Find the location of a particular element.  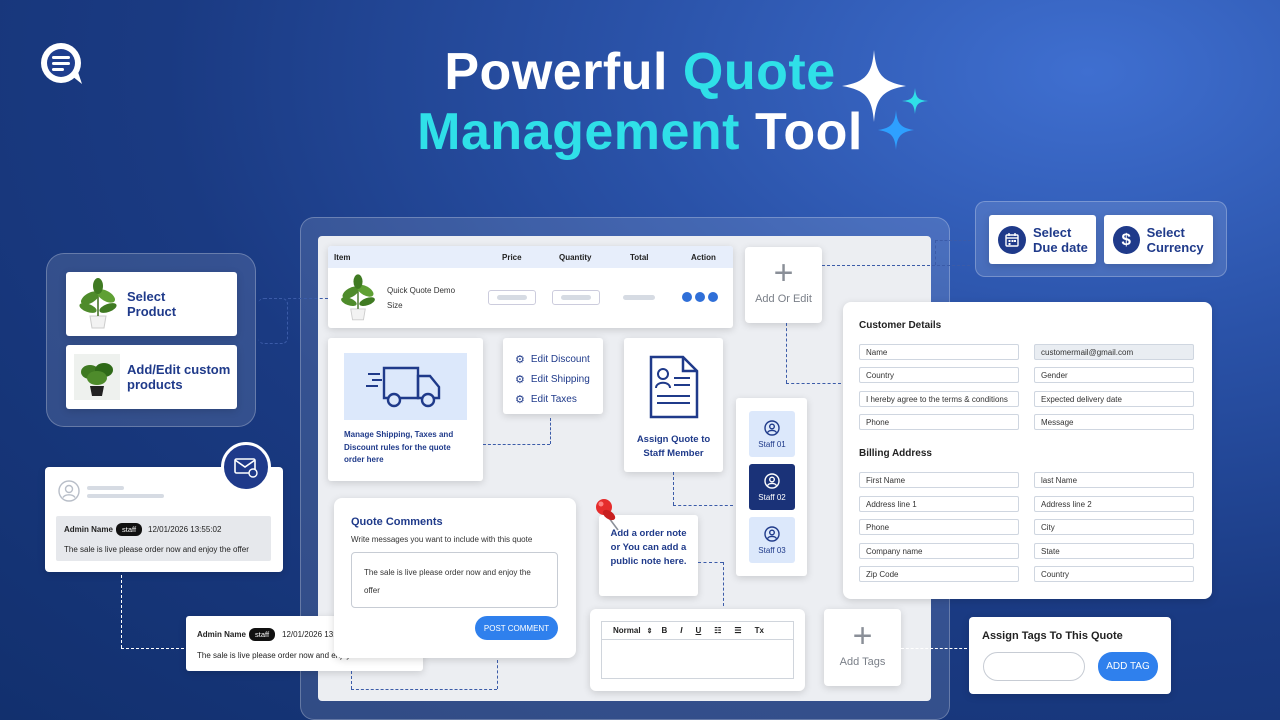

calendar-icon is located at coordinates (1012, 239).